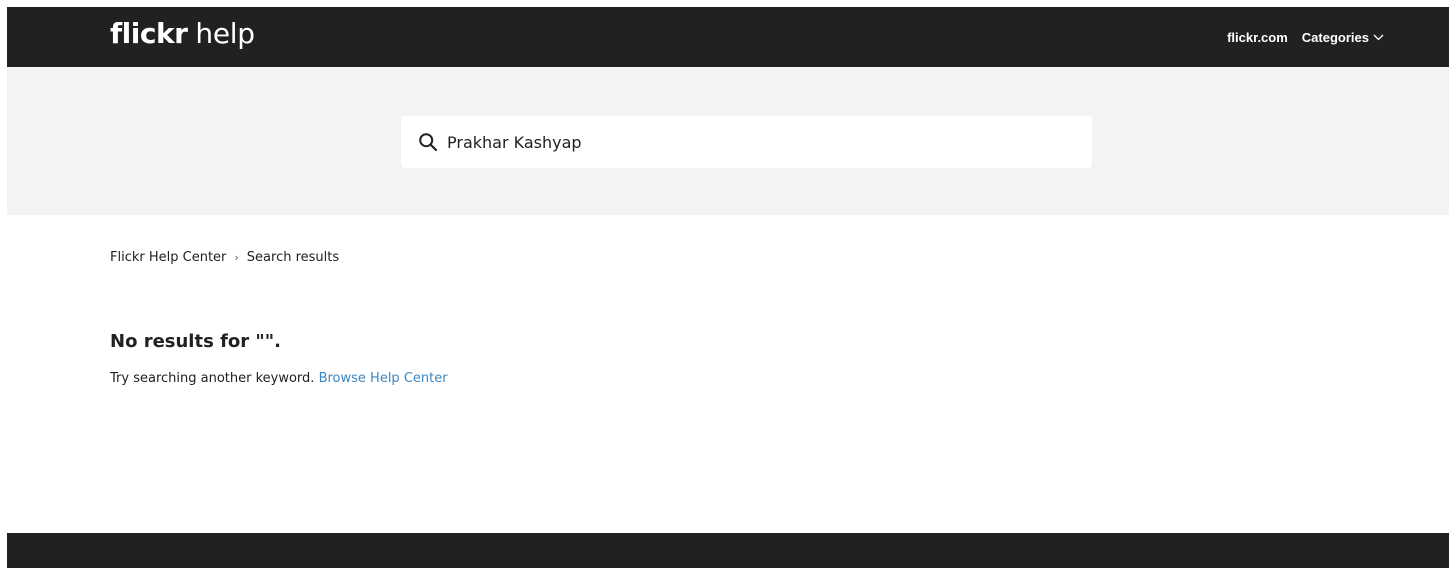  Describe the element at coordinates (214, 378) in the screenshot. I see `results-hint-text: Try searching another keyword.` at that location.